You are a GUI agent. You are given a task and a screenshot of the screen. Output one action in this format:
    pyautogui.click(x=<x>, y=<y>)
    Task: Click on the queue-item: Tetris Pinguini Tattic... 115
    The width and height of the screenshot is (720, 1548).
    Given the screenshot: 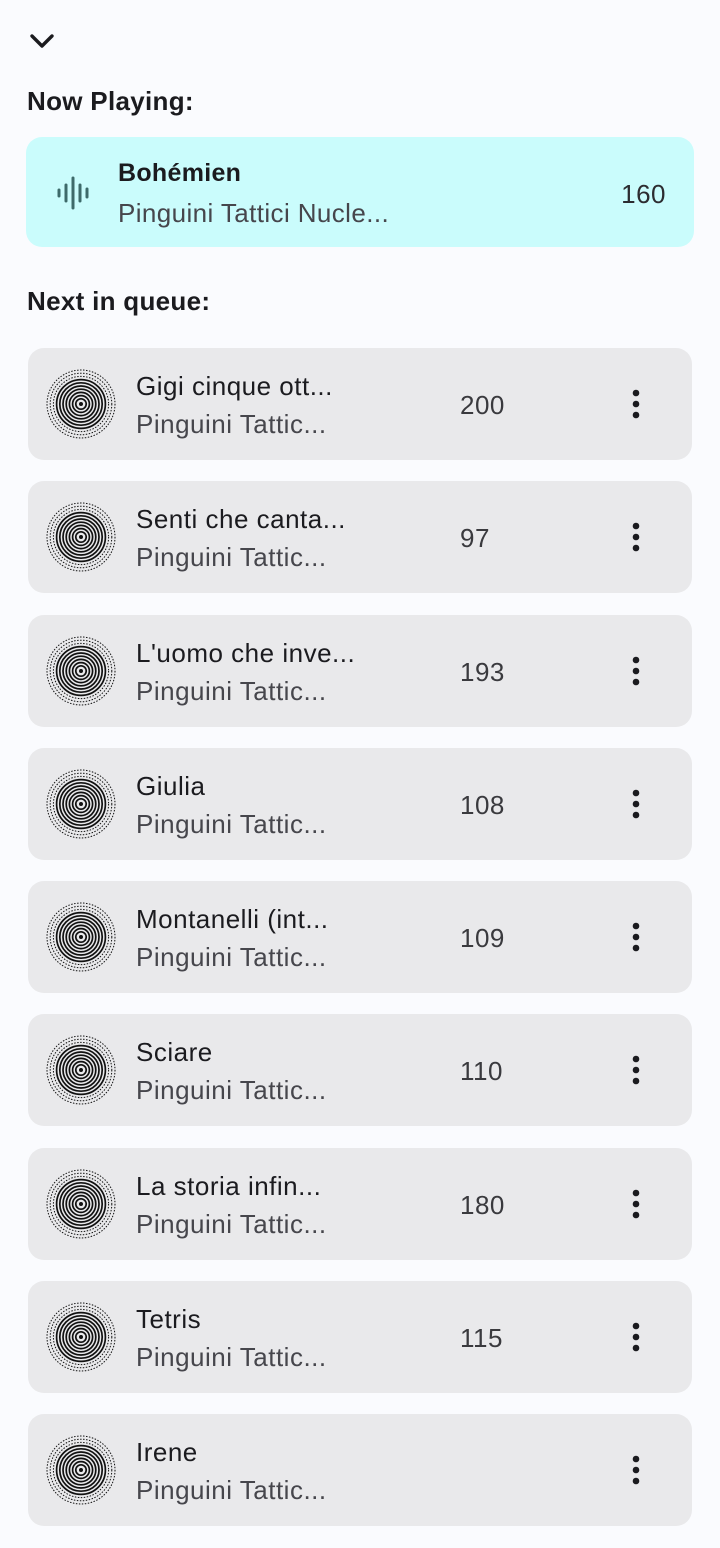 What is the action you would take?
    pyautogui.click(x=360, y=1337)
    